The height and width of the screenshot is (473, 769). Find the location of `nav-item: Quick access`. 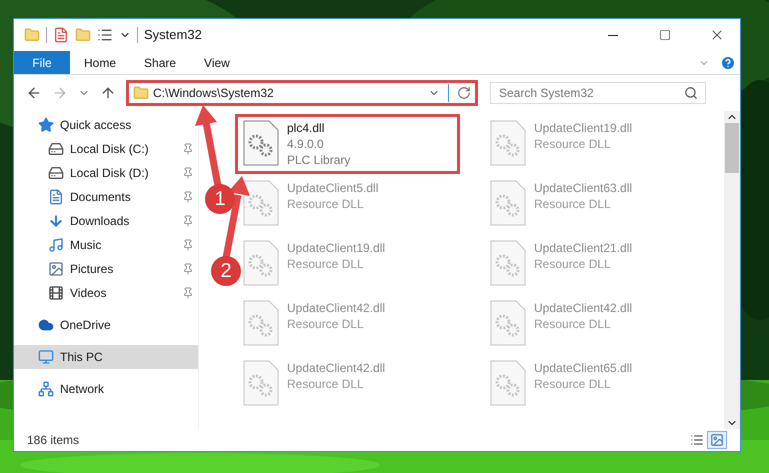

nav-item: Quick access is located at coordinates (106, 125).